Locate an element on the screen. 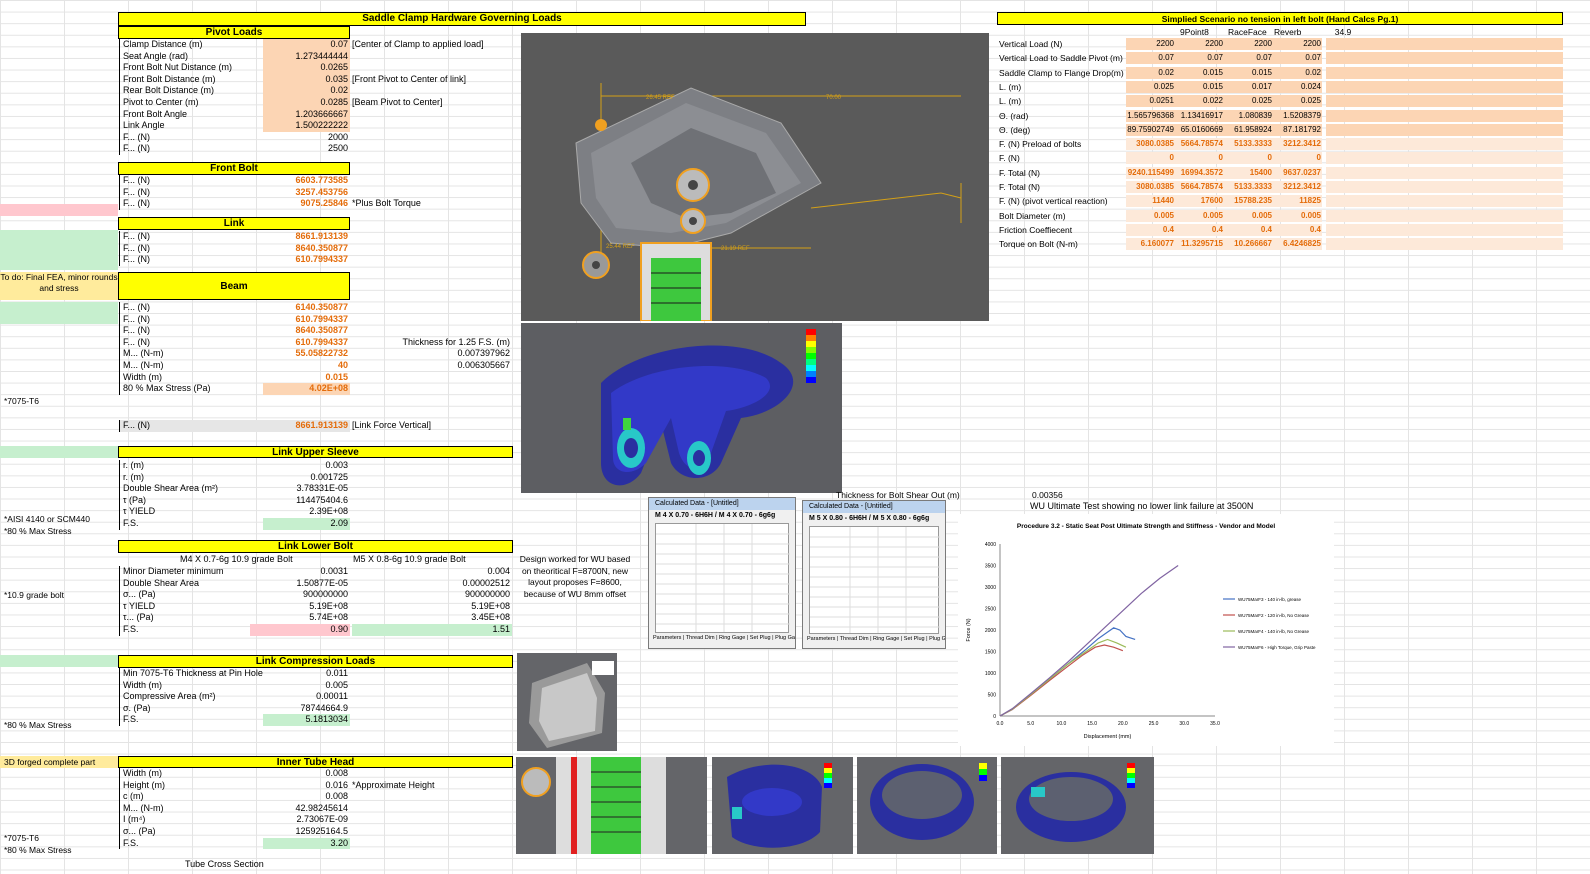 This screenshot has width=1590, height=874. row-value: 0.003 is located at coordinates (306, 466).